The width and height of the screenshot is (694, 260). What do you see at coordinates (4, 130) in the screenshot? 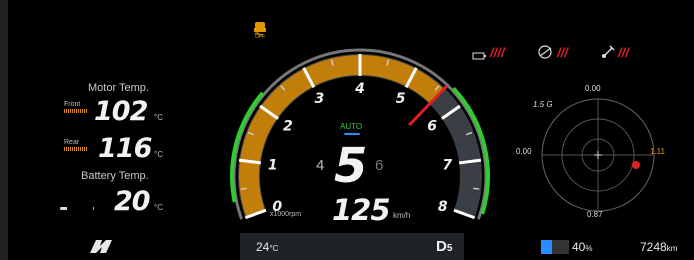
I see `window-edge` at bounding box center [4, 130].